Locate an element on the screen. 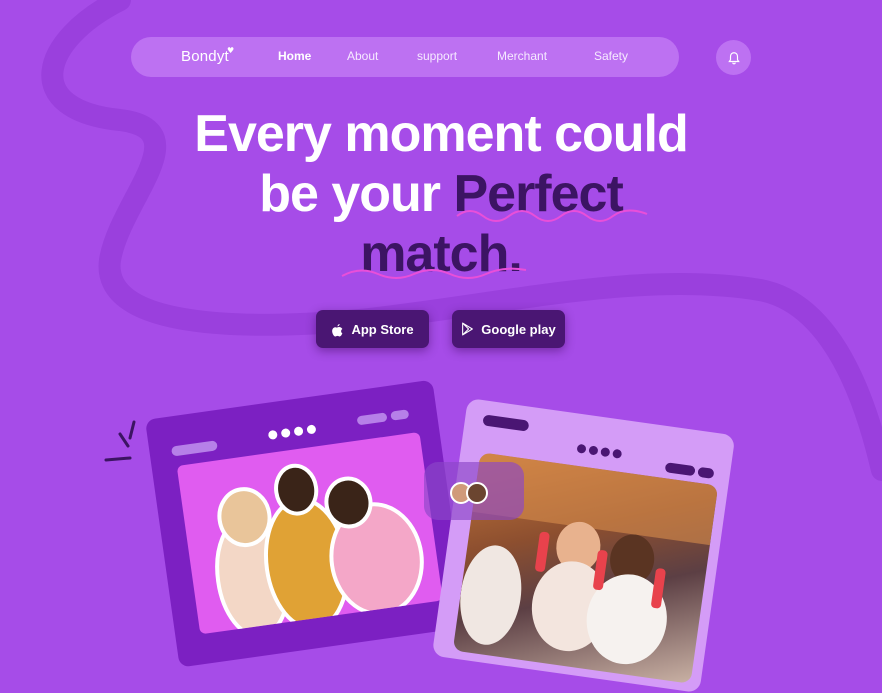 The width and height of the screenshot is (882, 693). logo-heart-icon: ♥ is located at coordinates (231, 50).